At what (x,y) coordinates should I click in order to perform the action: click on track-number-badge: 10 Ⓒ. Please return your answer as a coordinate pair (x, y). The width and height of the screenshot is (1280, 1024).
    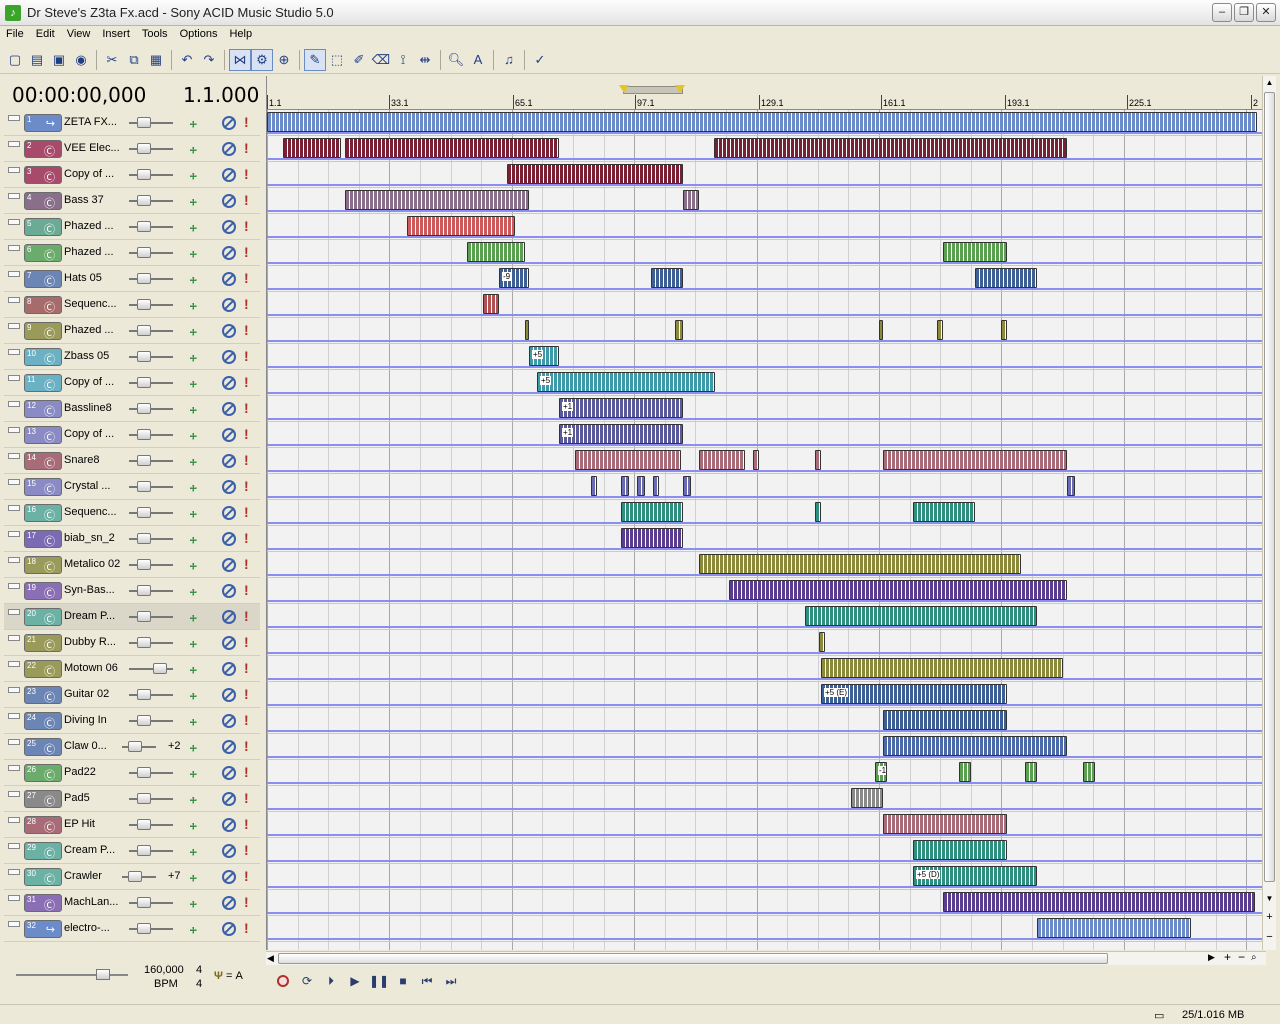
    Looking at the image, I should click on (43, 357).